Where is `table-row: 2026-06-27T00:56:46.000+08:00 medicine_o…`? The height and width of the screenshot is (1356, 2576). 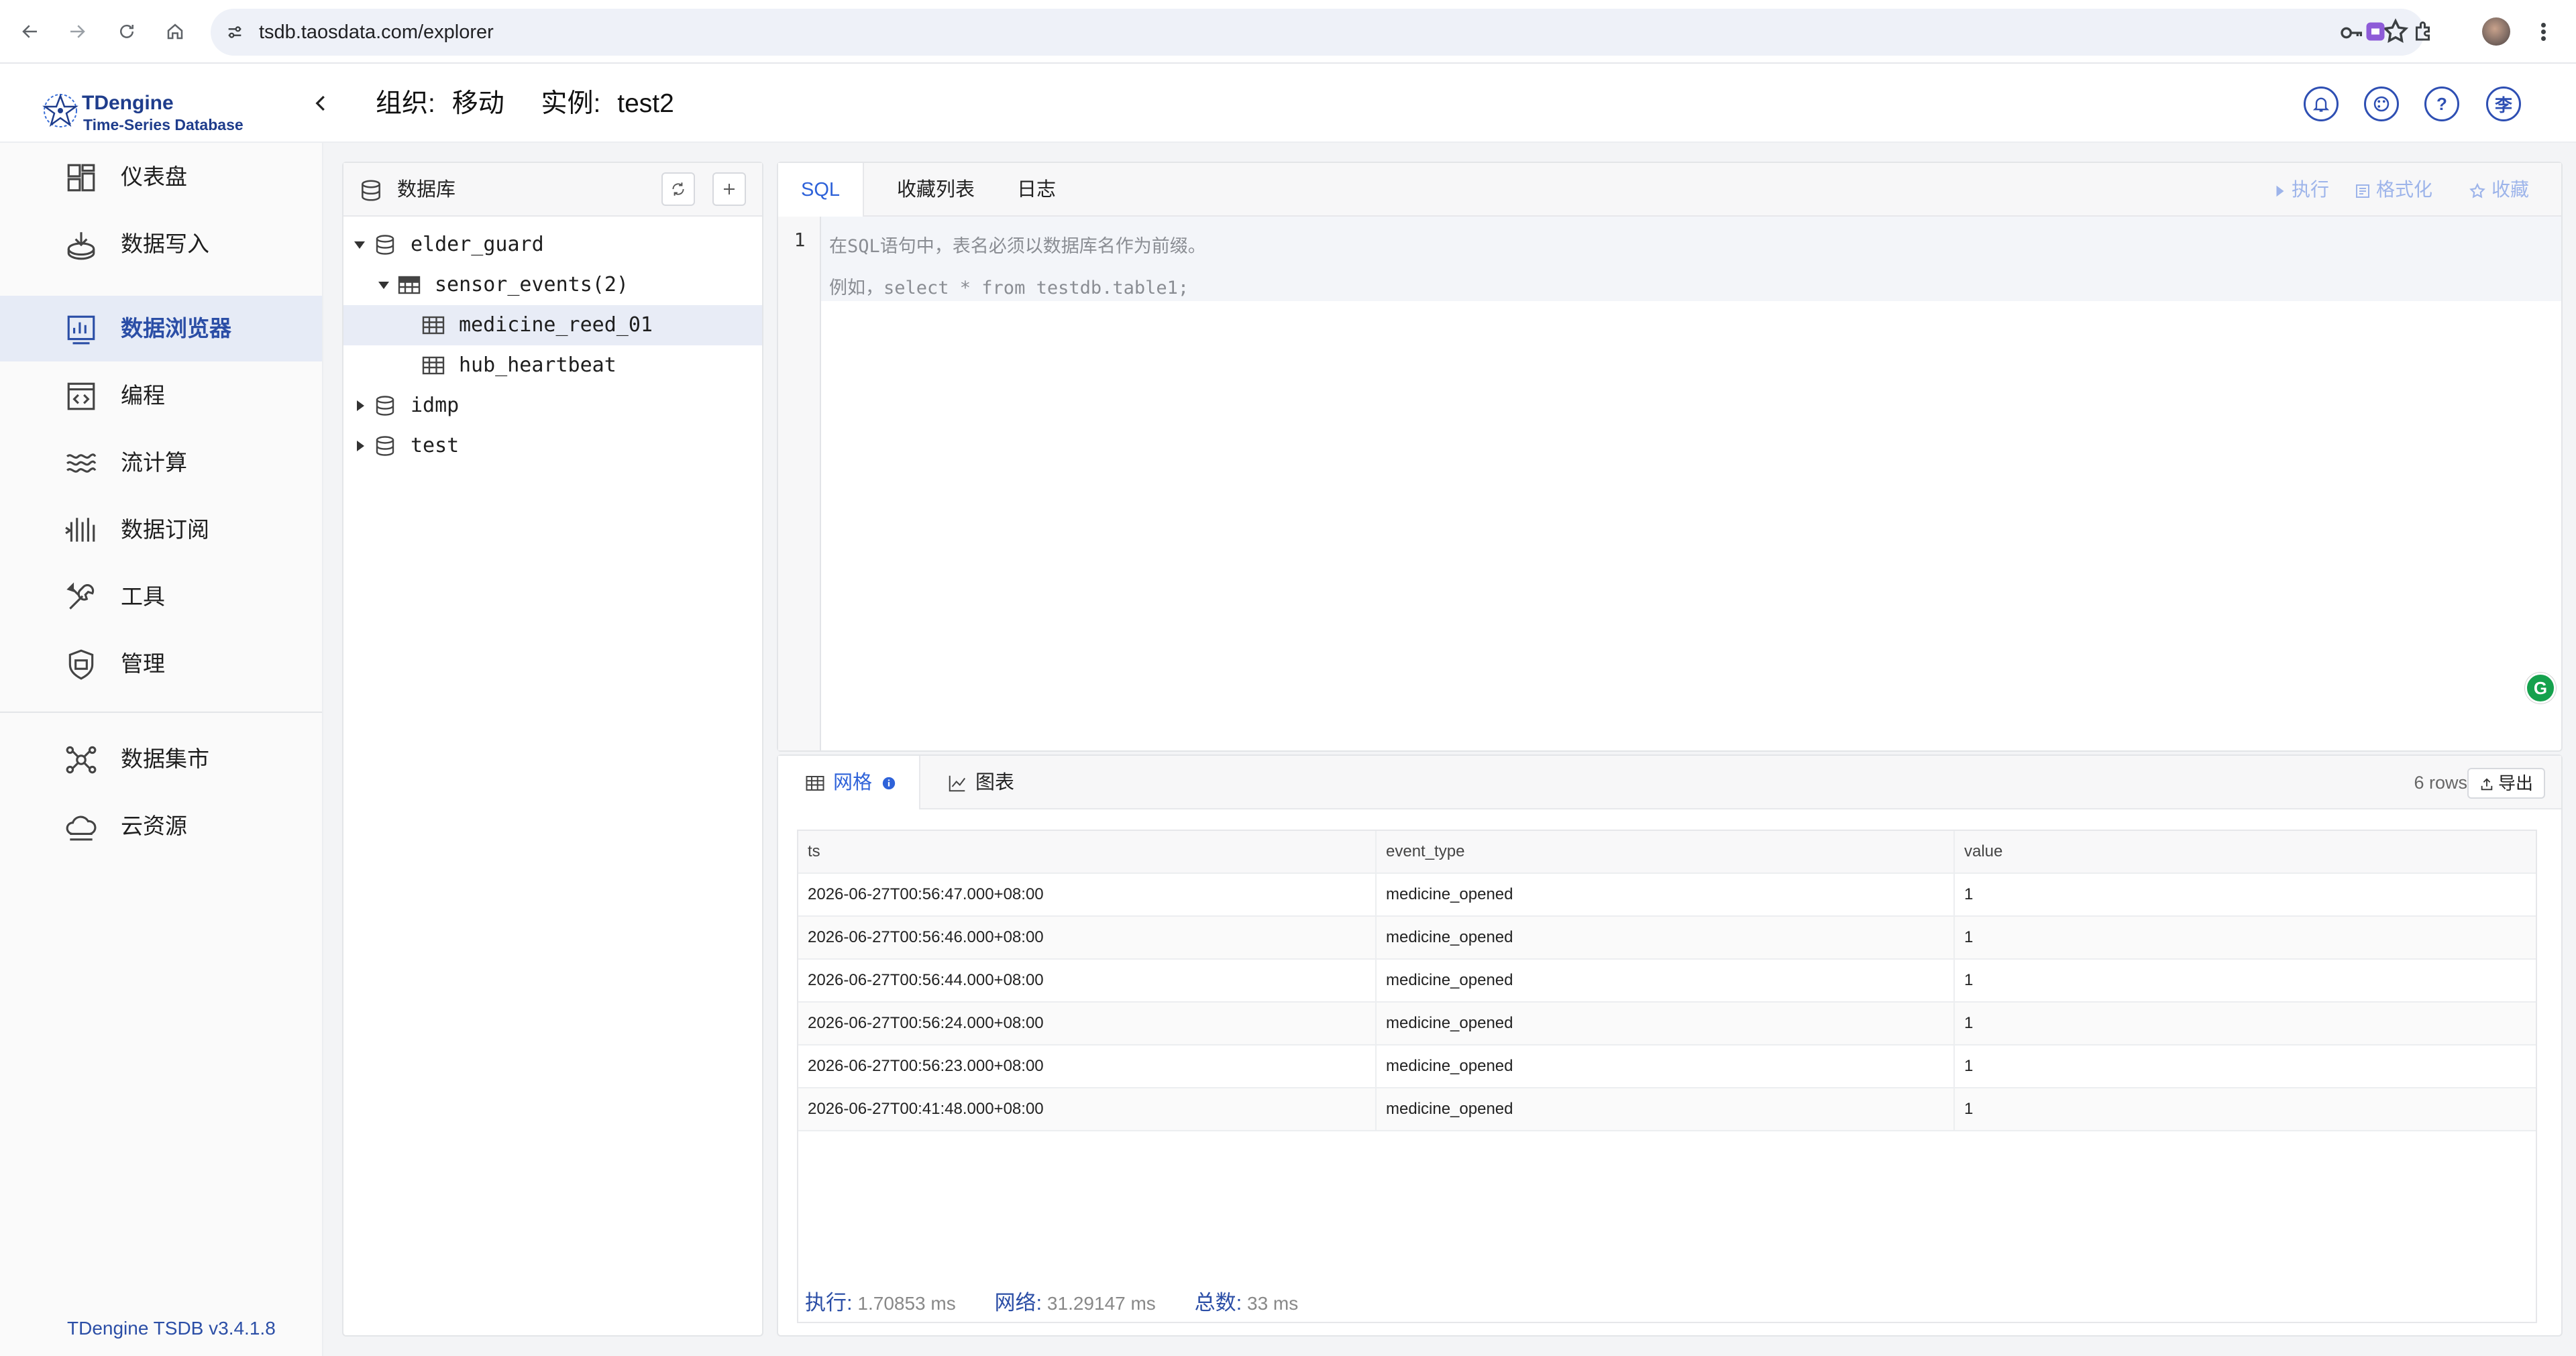 table-row: 2026-06-27T00:56:46.000+08:00 medicine_o… is located at coordinates (1667, 938).